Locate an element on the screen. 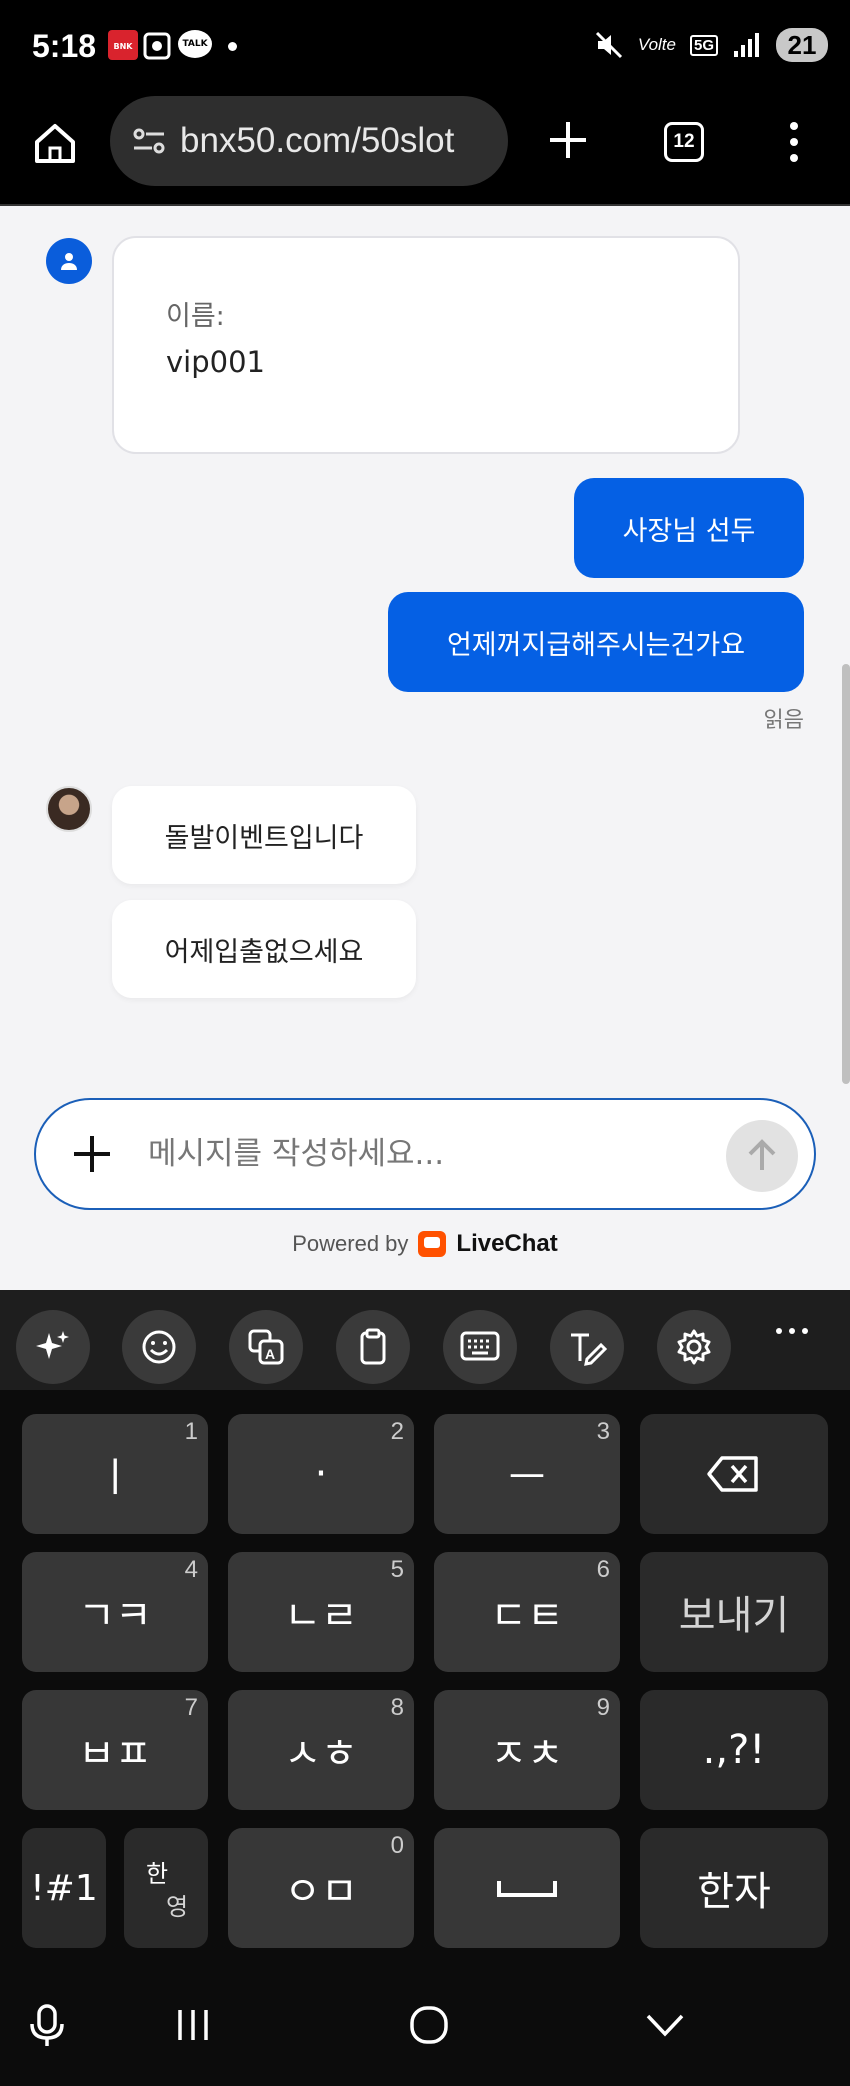  new-tab-button is located at coordinates (568, 140).